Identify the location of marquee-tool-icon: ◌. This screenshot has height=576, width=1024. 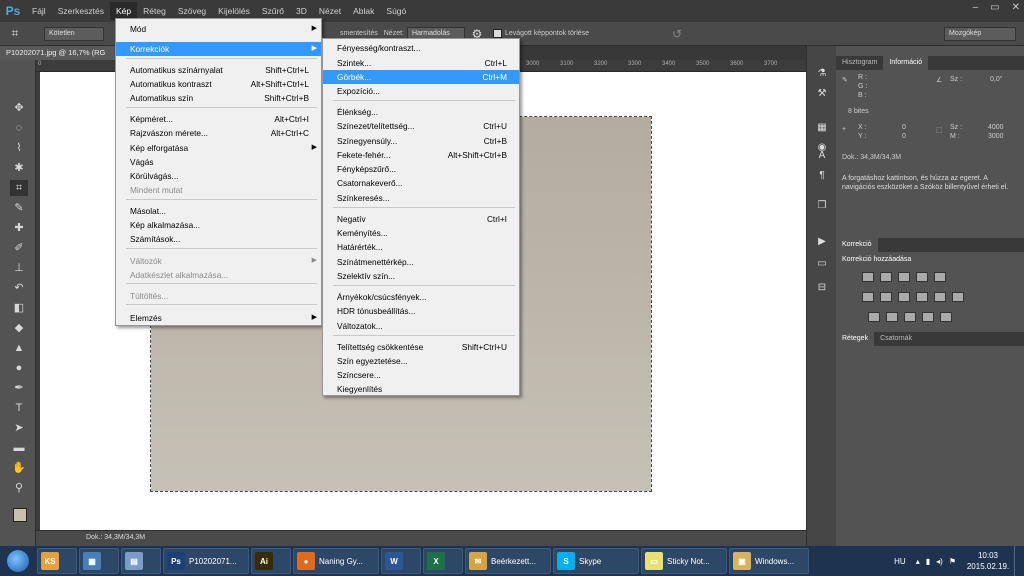
(19, 128).